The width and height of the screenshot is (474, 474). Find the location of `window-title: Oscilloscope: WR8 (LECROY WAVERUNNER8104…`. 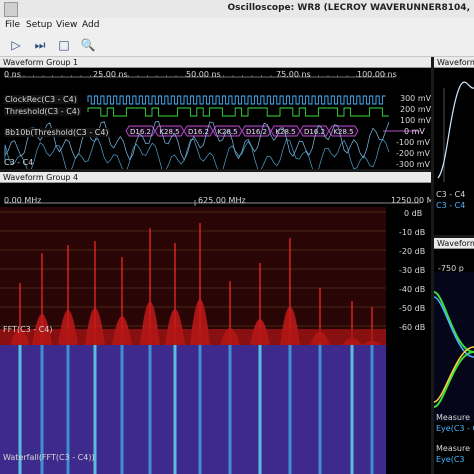

window-title: Oscilloscope: WR8 (LECROY WAVERUNNER8104… is located at coordinates (348, 8).